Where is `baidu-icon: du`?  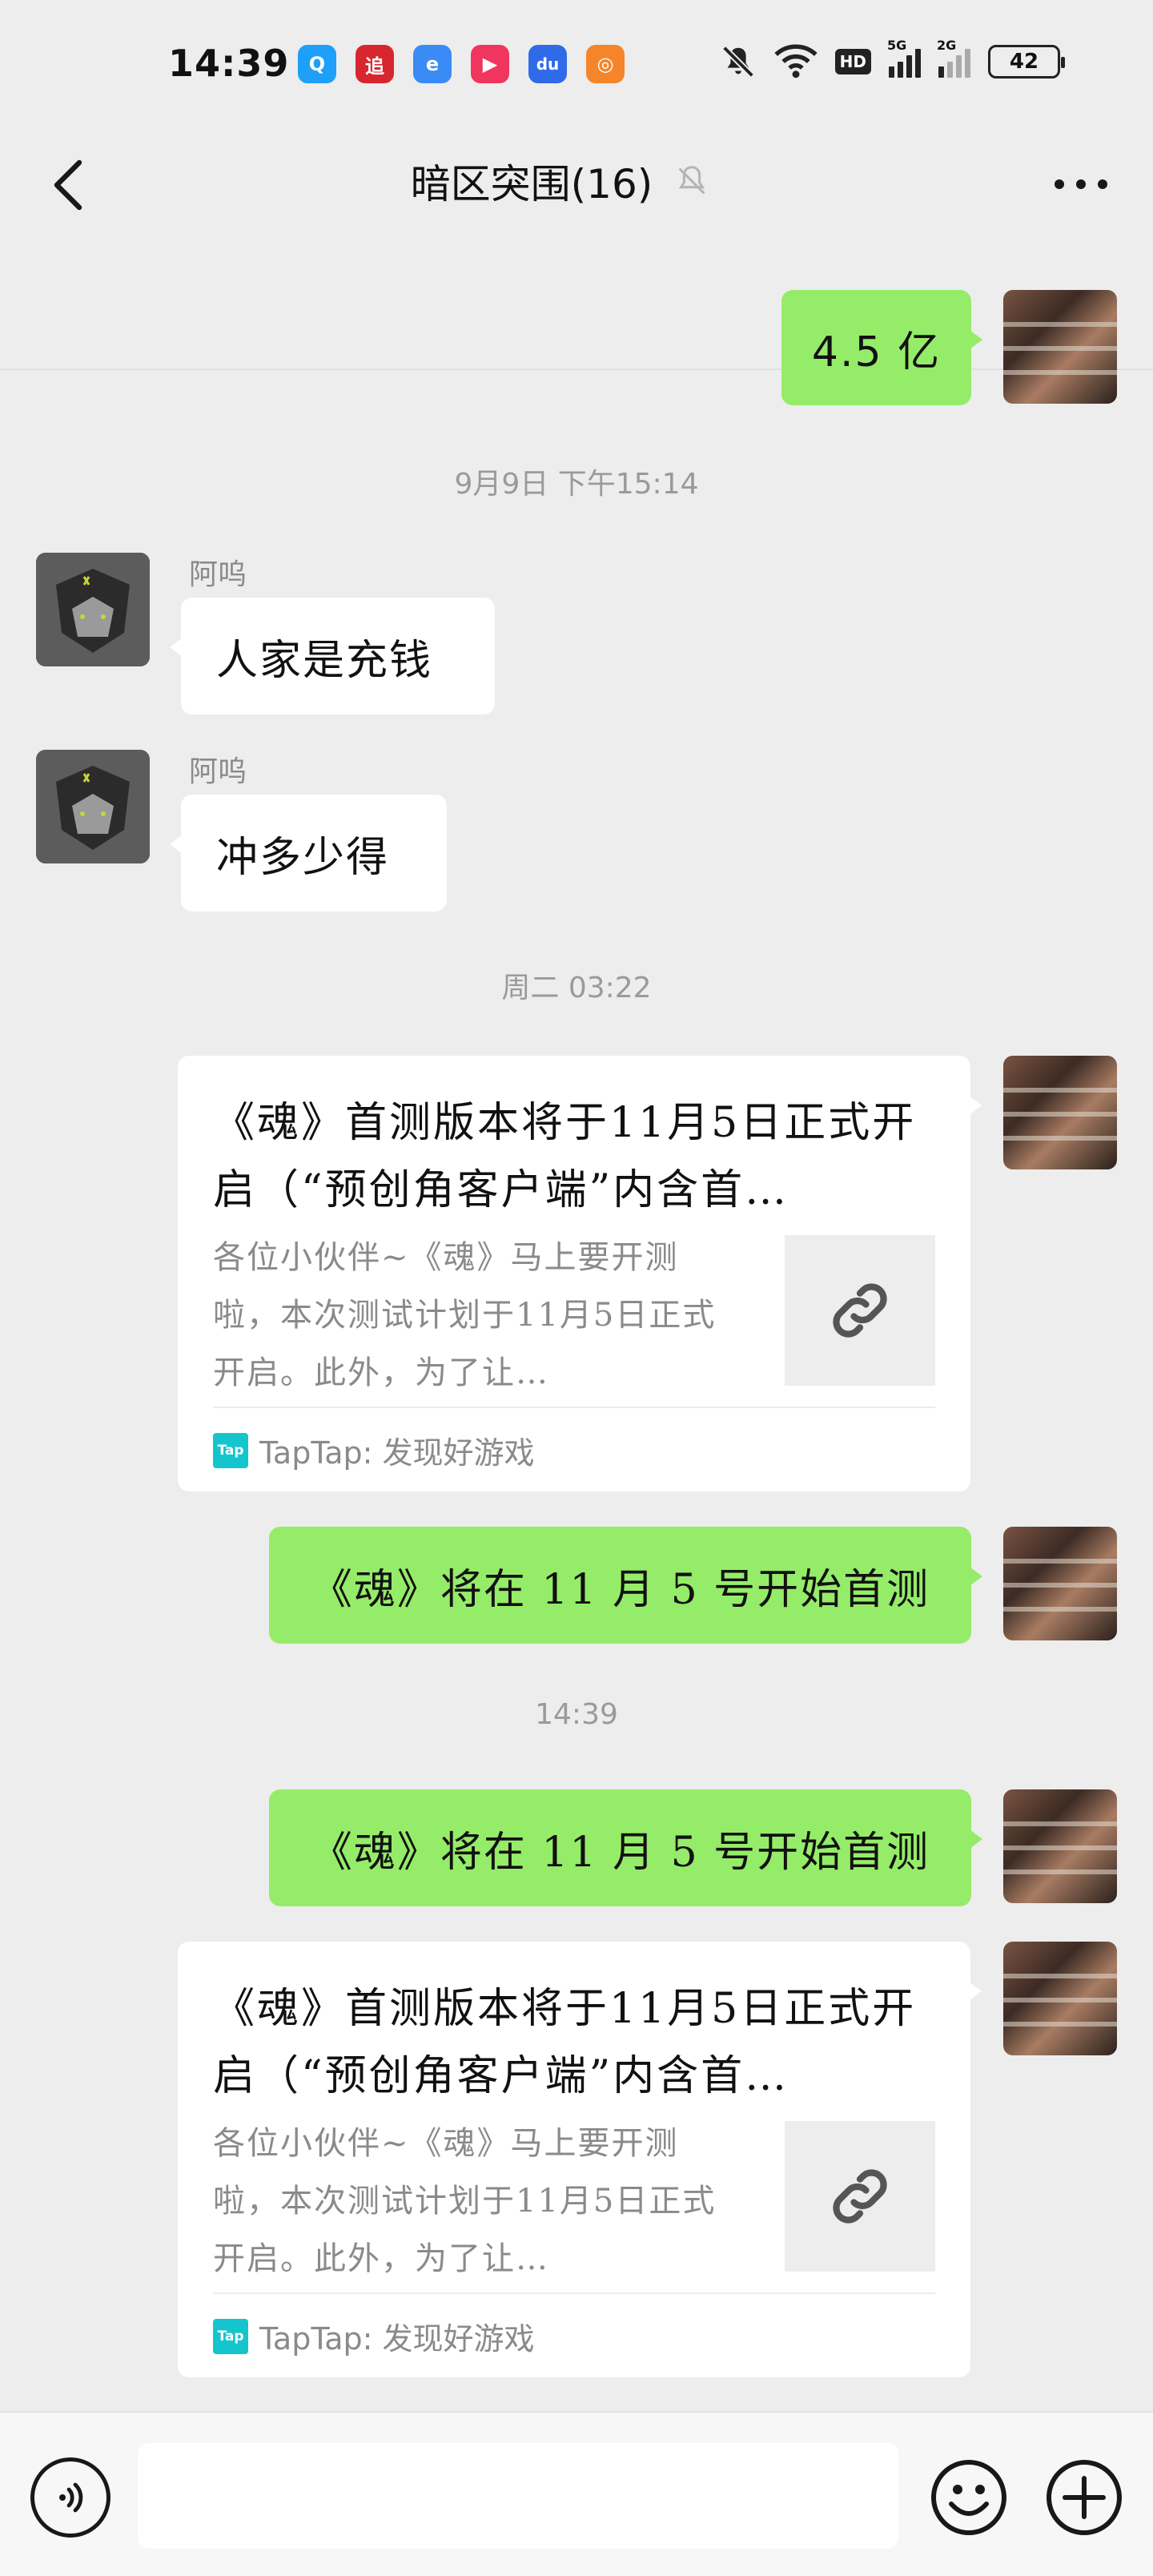 baidu-icon: du is located at coordinates (547, 64).